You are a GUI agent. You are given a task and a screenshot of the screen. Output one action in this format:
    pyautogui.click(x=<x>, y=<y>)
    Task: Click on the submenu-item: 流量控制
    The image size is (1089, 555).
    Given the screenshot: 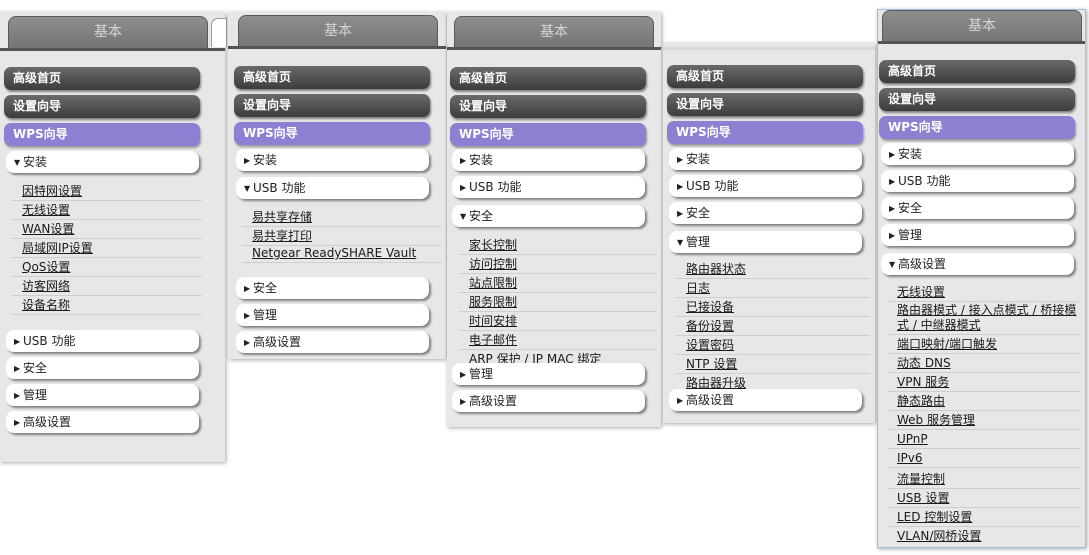 What is the action you would take?
    pyautogui.click(x=984, y=479)
    